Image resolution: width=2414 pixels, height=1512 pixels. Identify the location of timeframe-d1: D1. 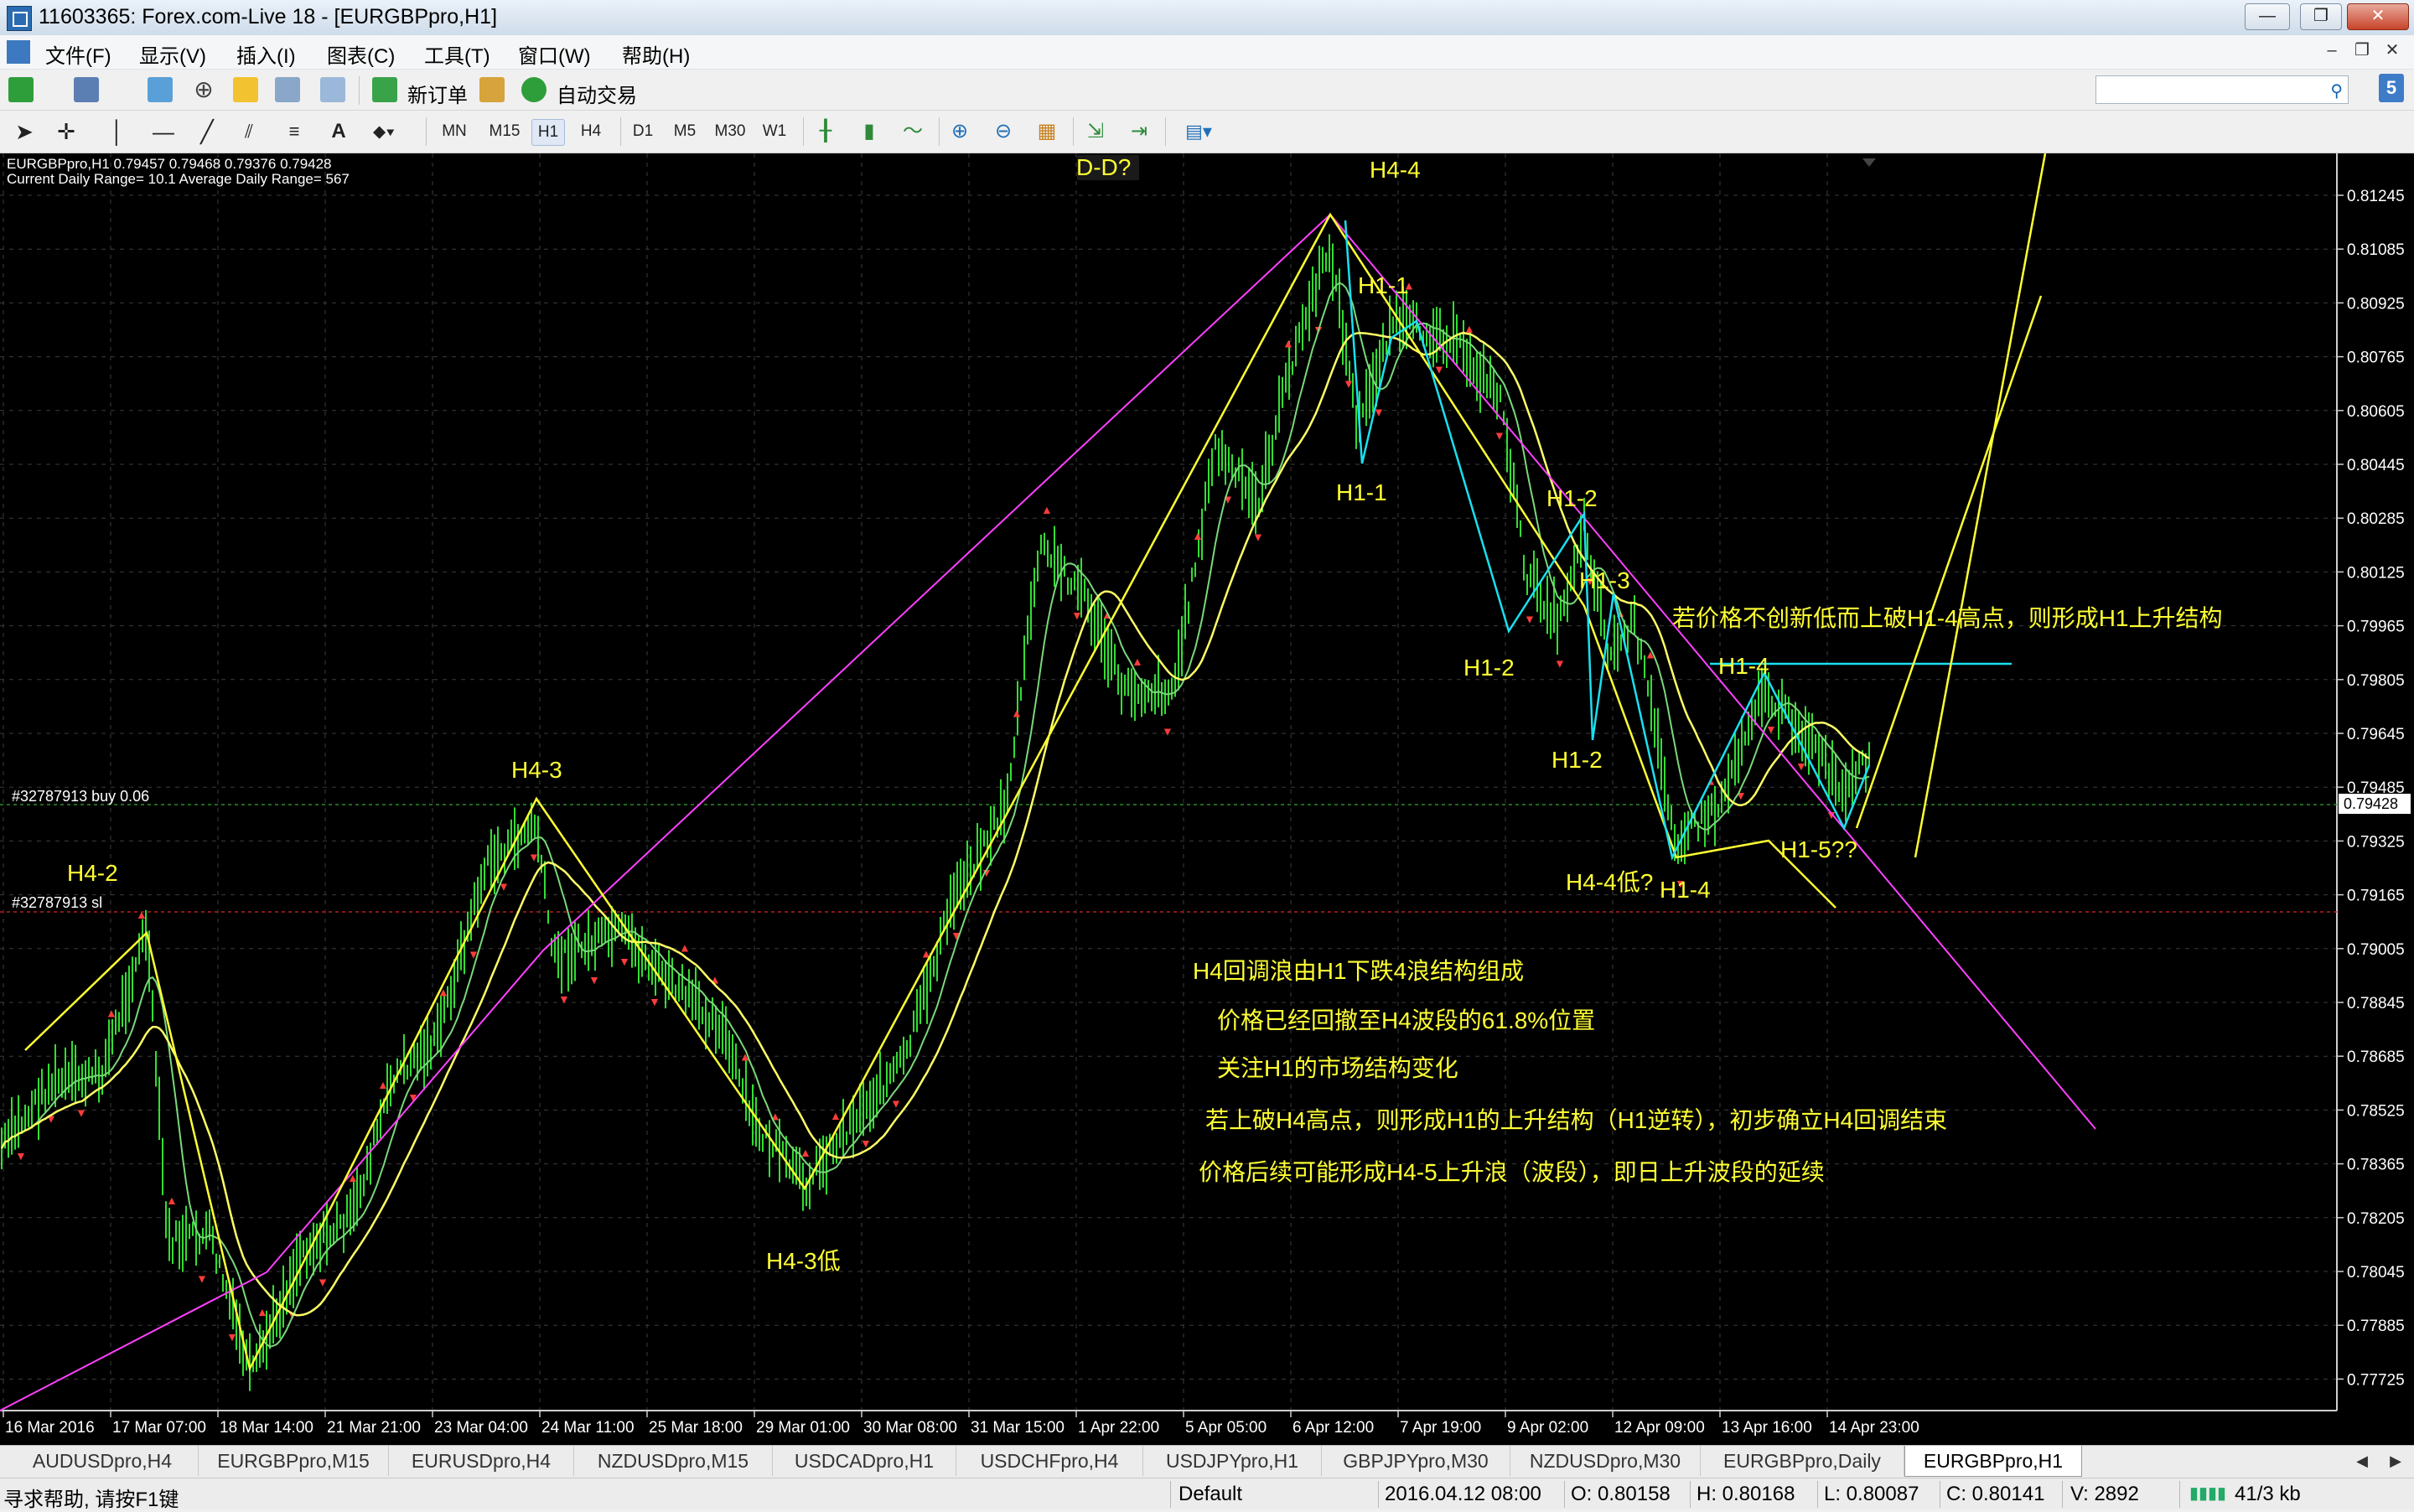
(643, 131).